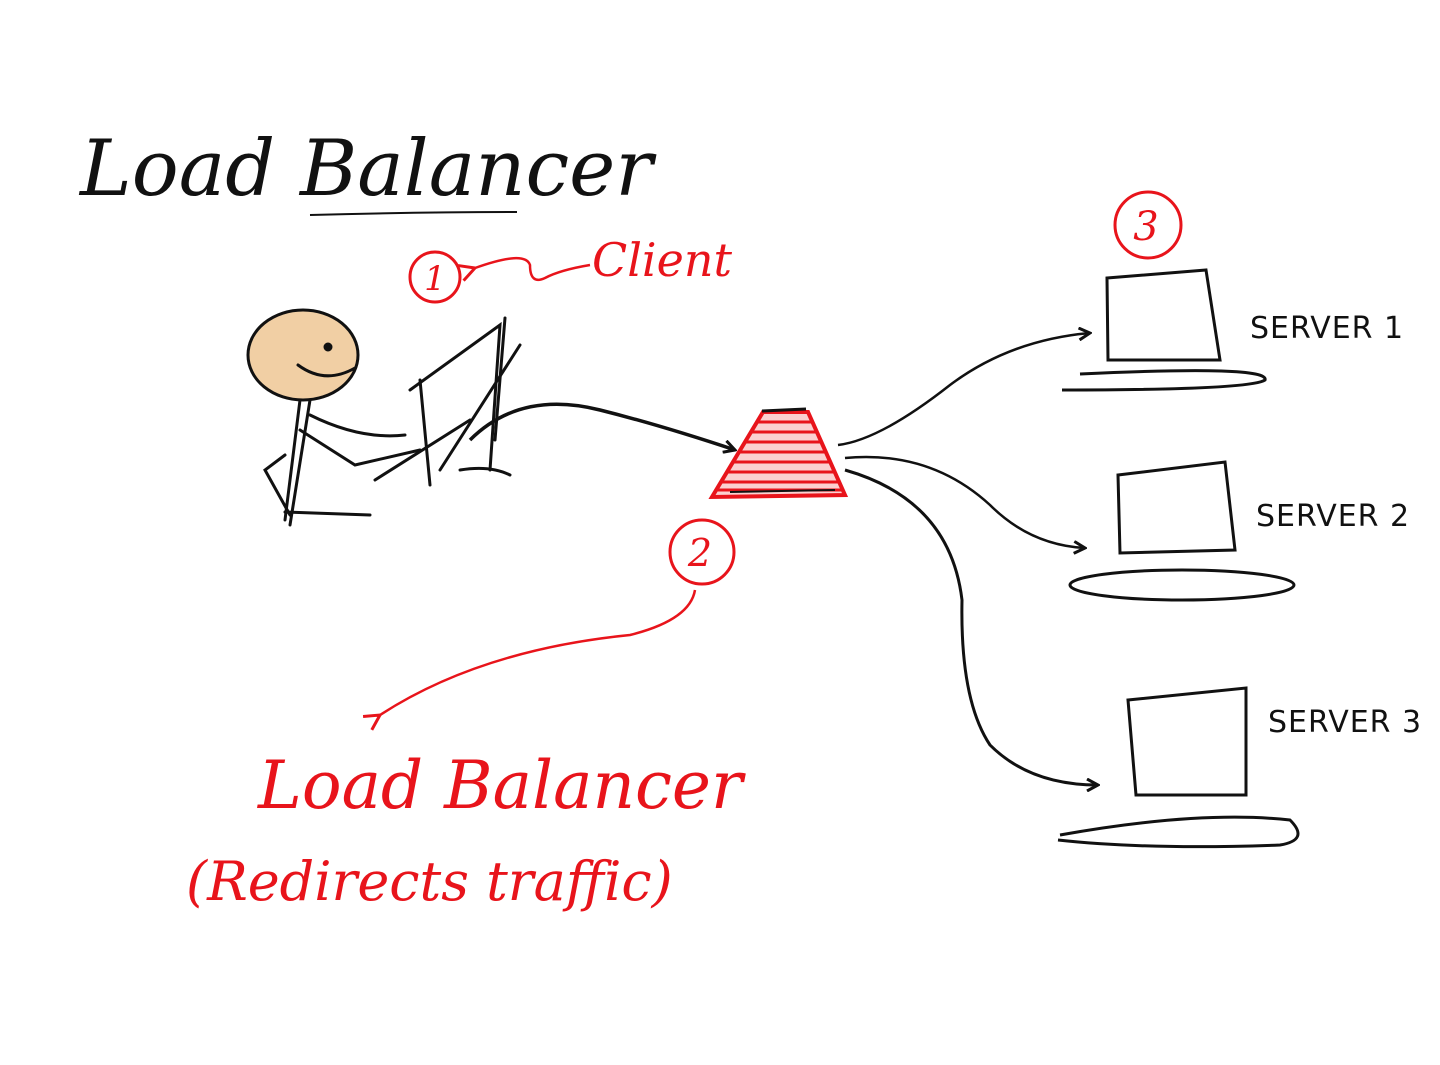 The image size is (1440, 1065). What do you see at coordinates (971, 626) in the screenshot?
I see `lb-to-server-3-arrow` at bounding box center [971, 626].